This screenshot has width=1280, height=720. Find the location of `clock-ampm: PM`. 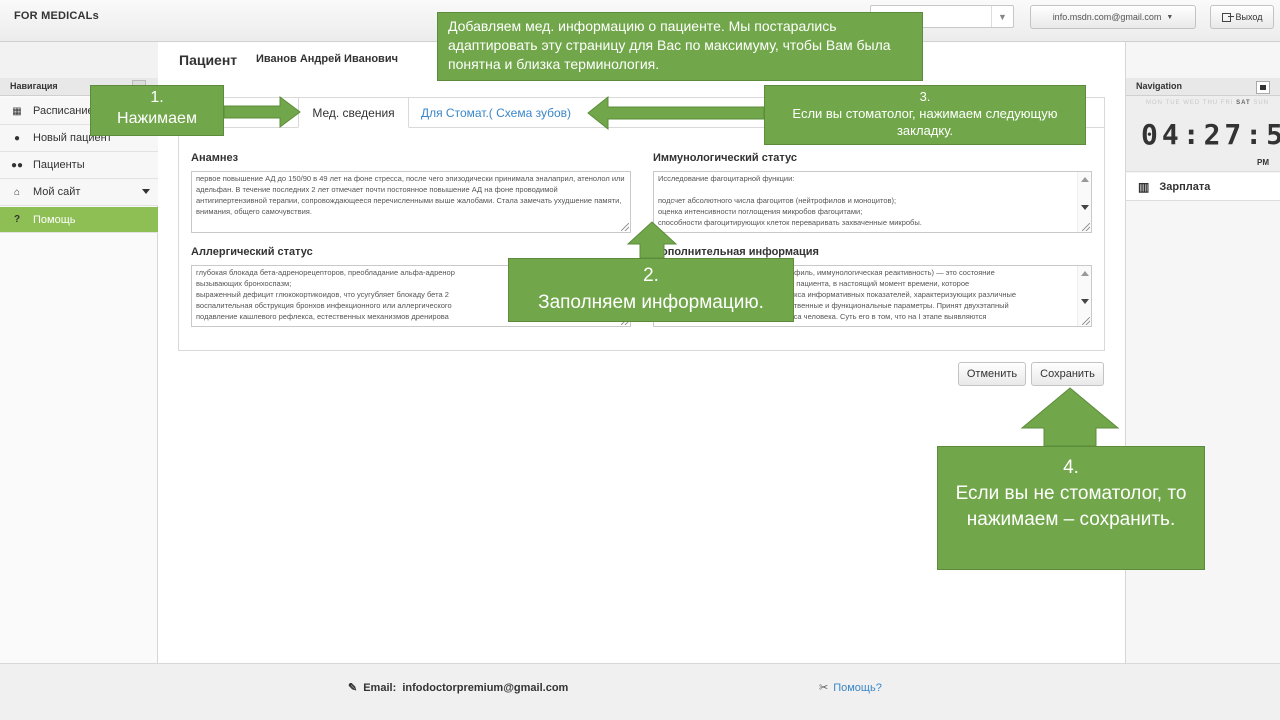

clock-ampm: PM is located at coordinates (1263, 162).